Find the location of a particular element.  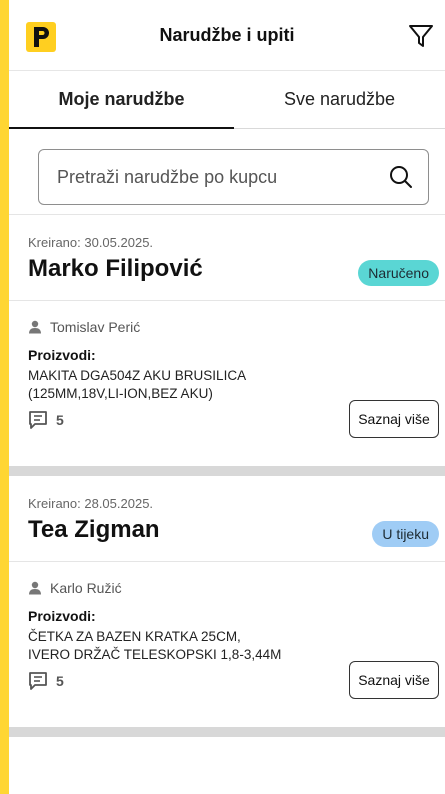

tab-bar: Moje narudžbe Sve narudžbe is located at coordinates (227, 100).